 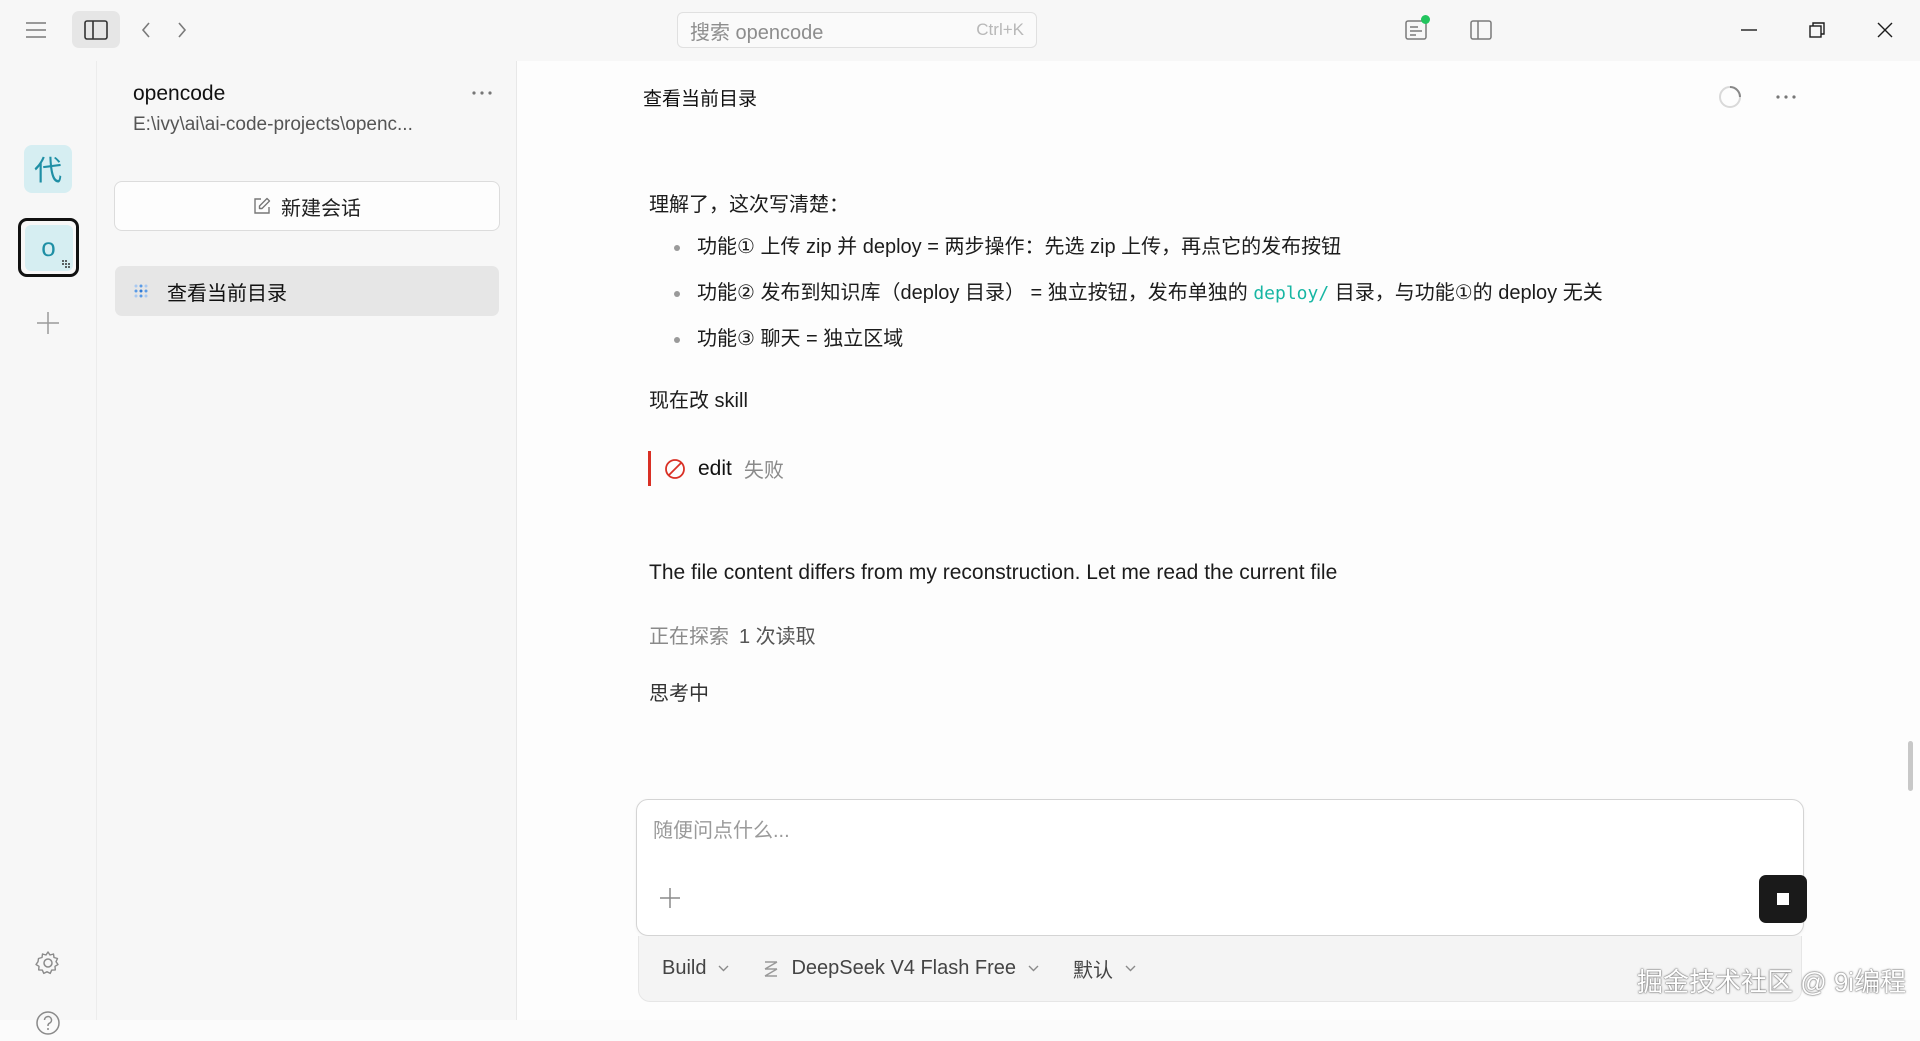 I want to click on title-bar: 搜索 opencode Ctrl+K, so click(x=960, y=30).